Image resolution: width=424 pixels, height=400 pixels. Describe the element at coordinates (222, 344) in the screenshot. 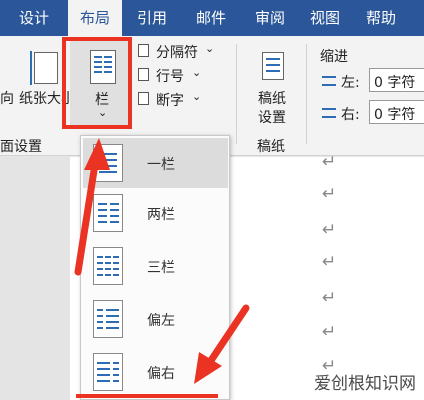

I see `down-arrow-icon` at that location.